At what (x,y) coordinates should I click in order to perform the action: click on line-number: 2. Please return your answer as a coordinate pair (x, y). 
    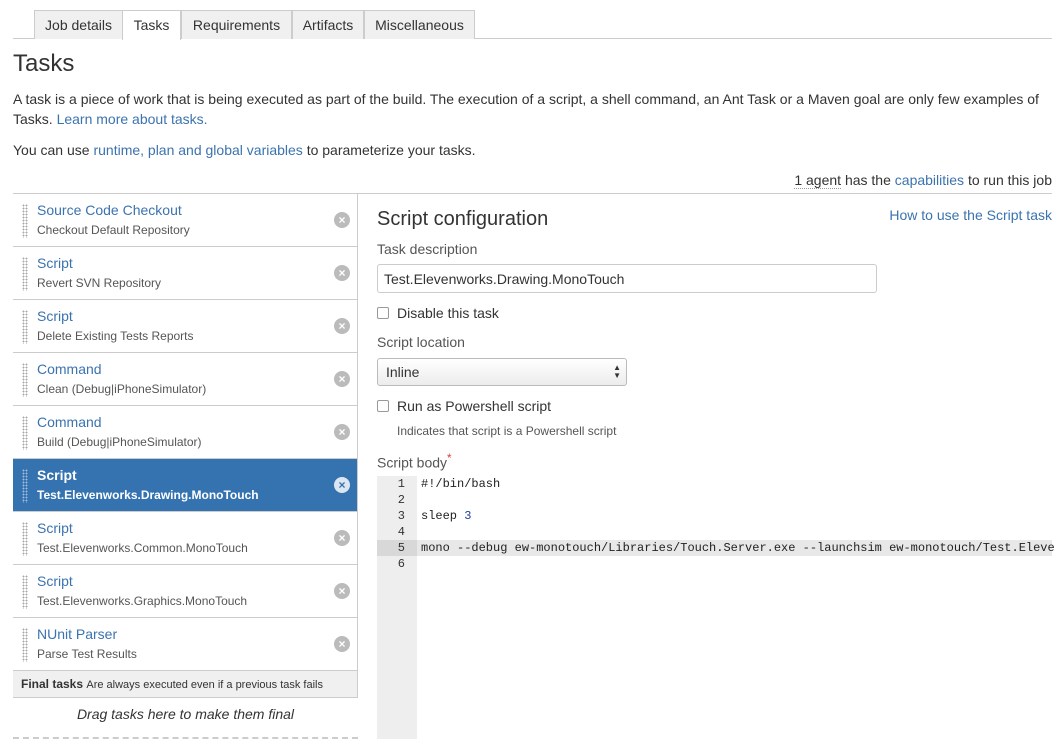
    Looking at the image, I should click on (401, 500).